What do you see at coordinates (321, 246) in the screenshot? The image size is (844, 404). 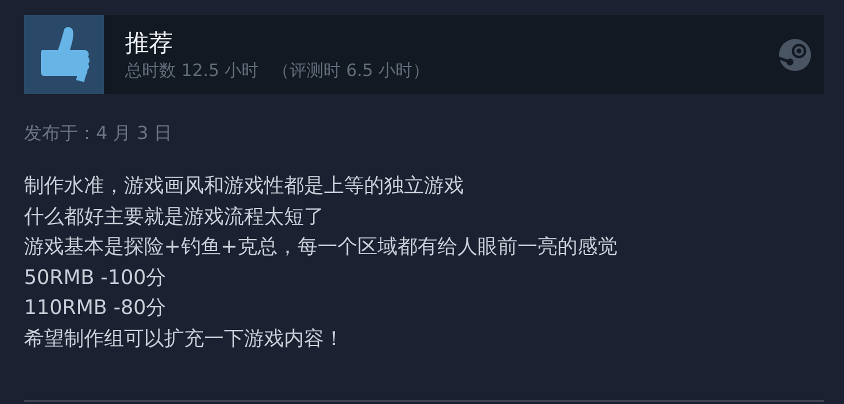 I see `review-text-line: 游戏基本是探险+钓鱼+克总，每一个区域都有给人眼前一亮的感觉` at bounding box center [321, 246].